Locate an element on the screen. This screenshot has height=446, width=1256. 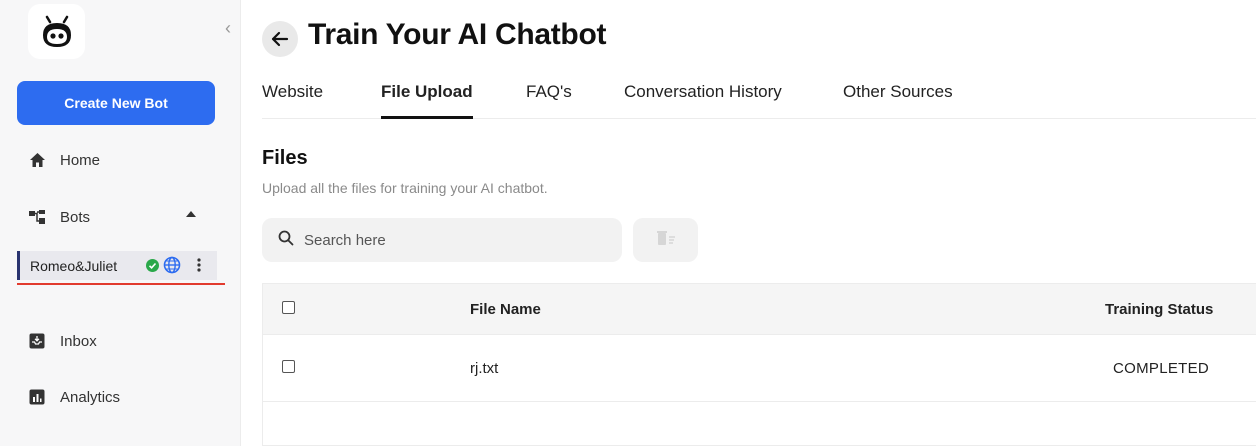
home-icon is located at coordinates (37, 160).